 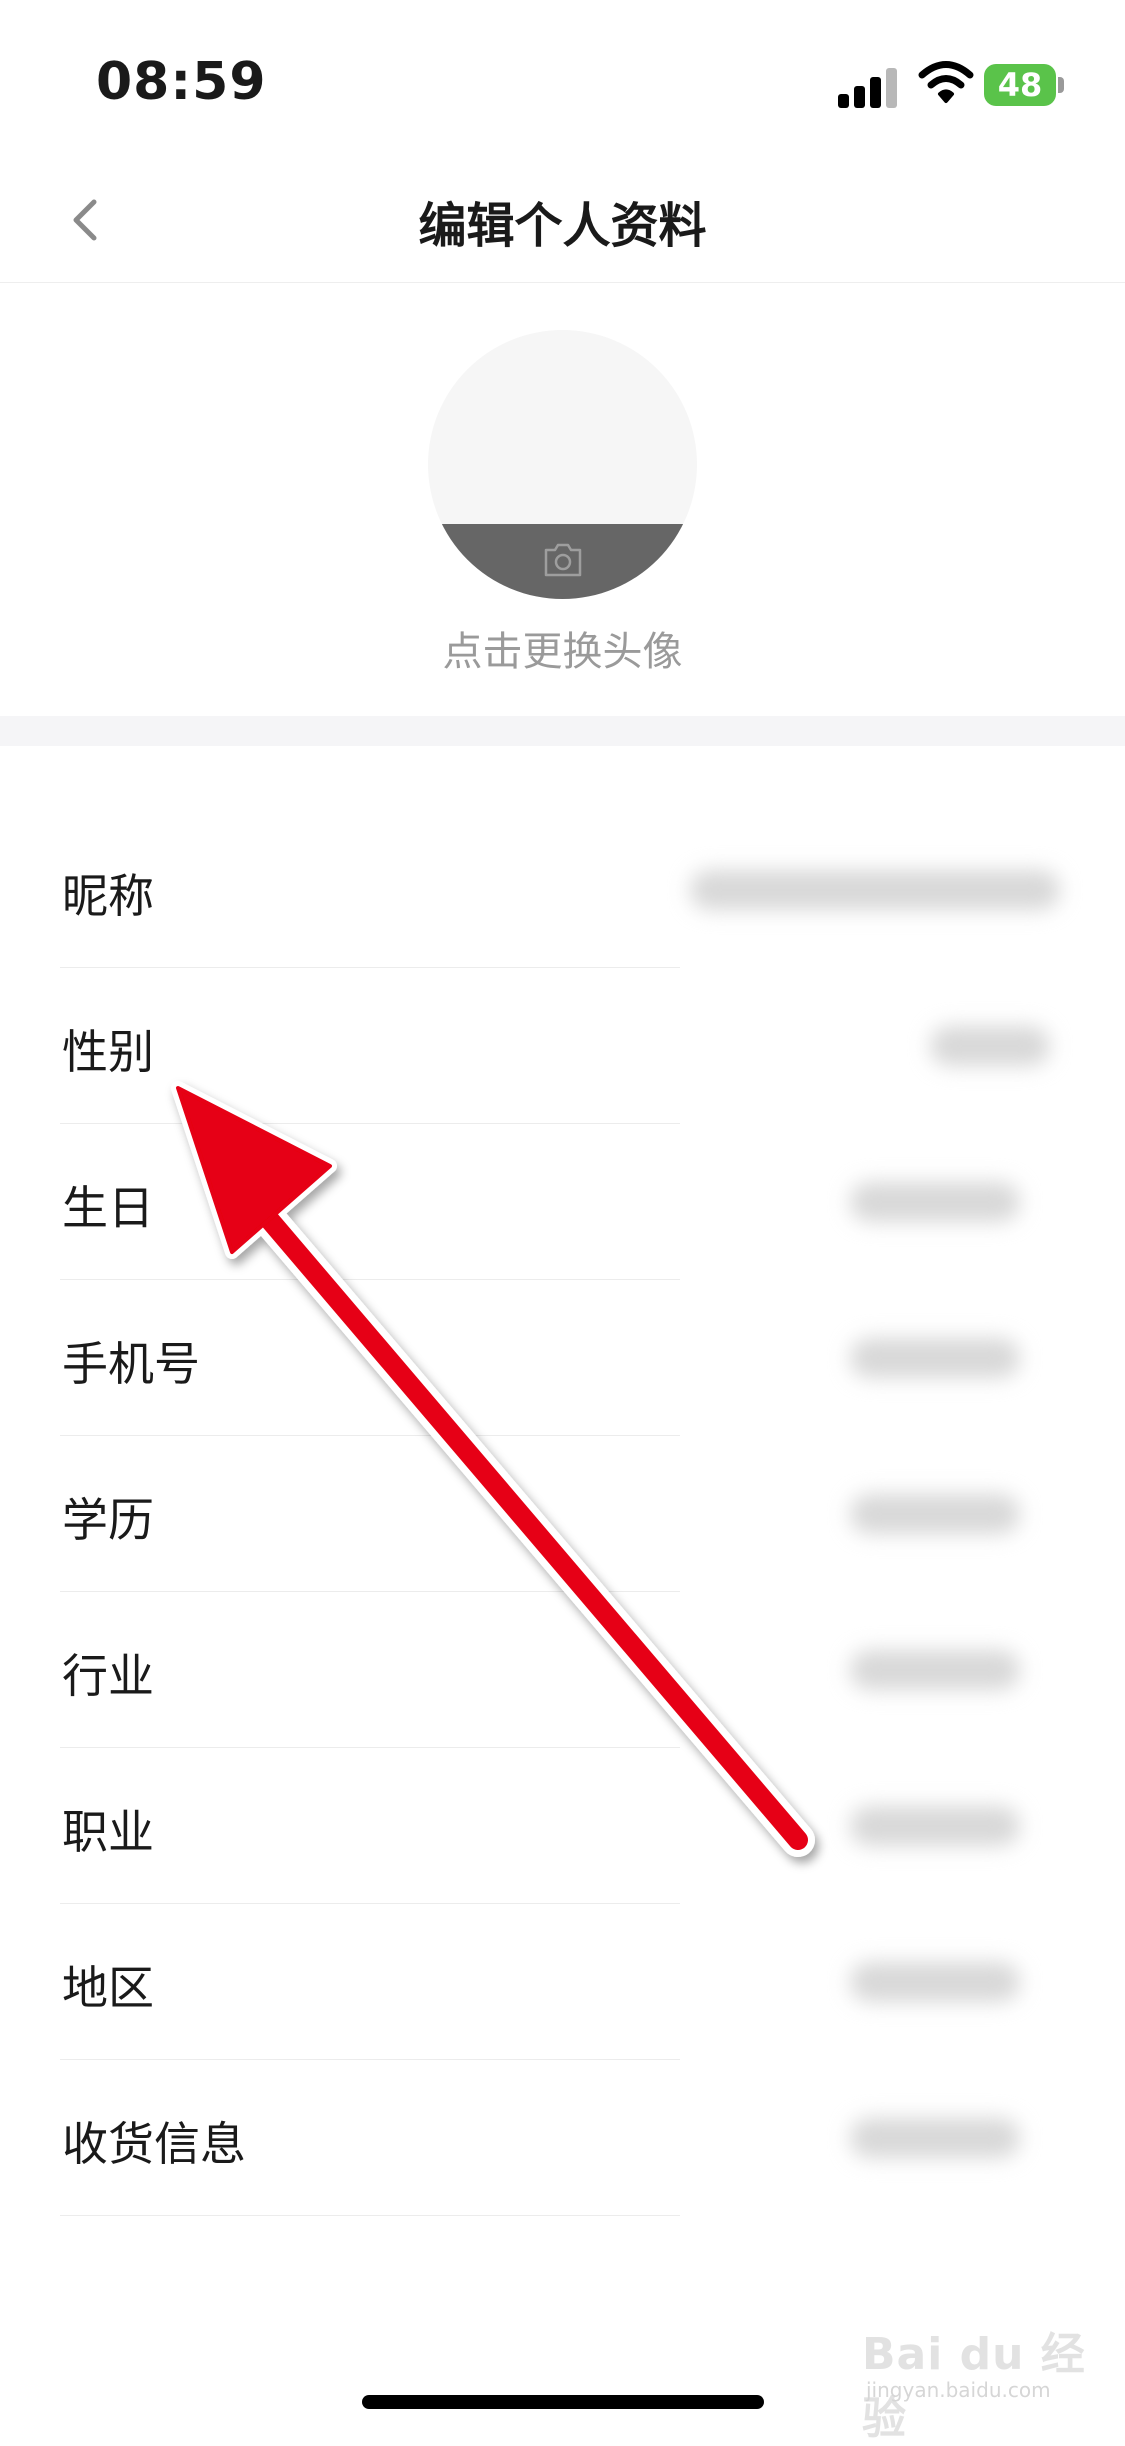 I want to click on field-label: 手机号, so click(x=131, y=1364).